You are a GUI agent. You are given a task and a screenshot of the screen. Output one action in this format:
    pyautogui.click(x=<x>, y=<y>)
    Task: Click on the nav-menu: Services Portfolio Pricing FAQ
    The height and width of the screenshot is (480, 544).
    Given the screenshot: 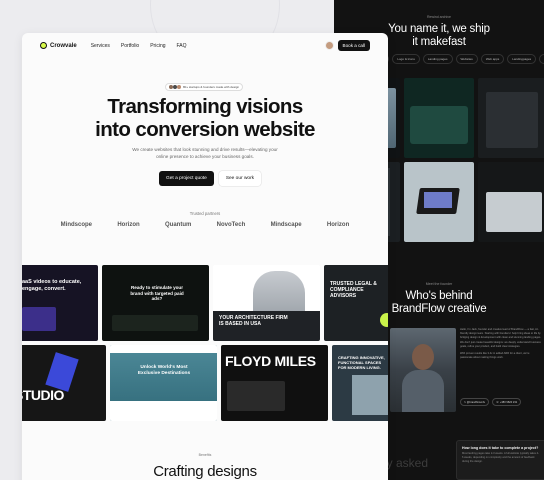 What is the action you would take?
    pyautogui.click(x=139, y=46)
    